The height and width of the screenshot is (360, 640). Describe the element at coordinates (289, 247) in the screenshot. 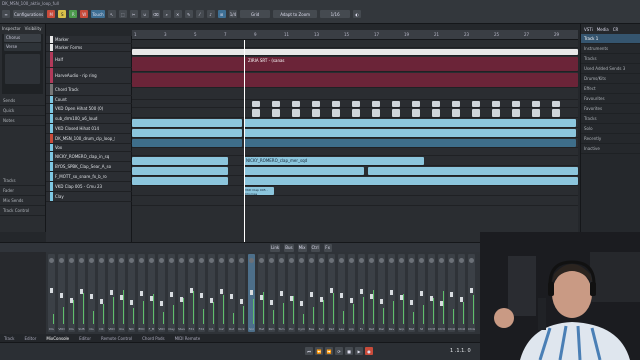

I see `bus-button: Bus` at that location.